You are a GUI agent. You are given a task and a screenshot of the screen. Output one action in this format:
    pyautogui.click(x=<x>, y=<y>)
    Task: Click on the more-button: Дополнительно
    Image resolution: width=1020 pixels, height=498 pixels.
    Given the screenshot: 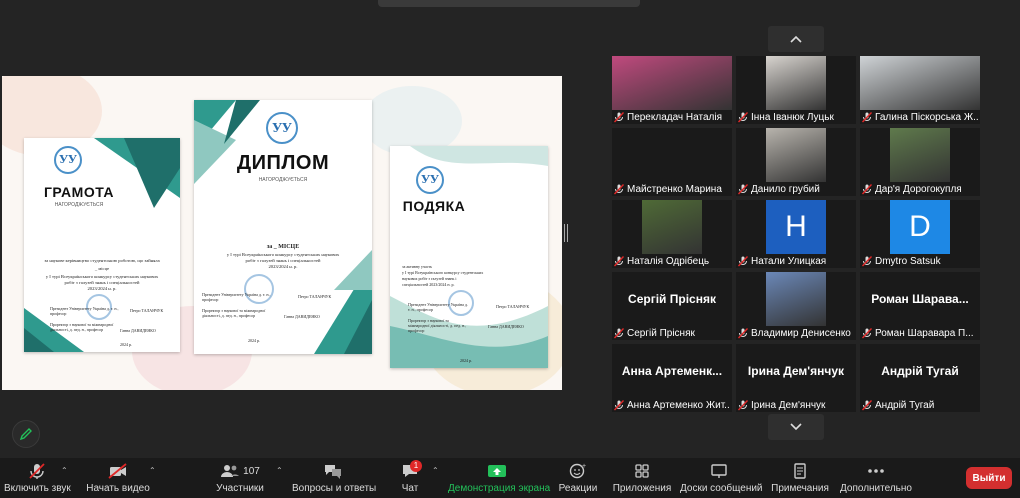 What is the action you would take?
    pyautogui.click(x=876, y=478)
    